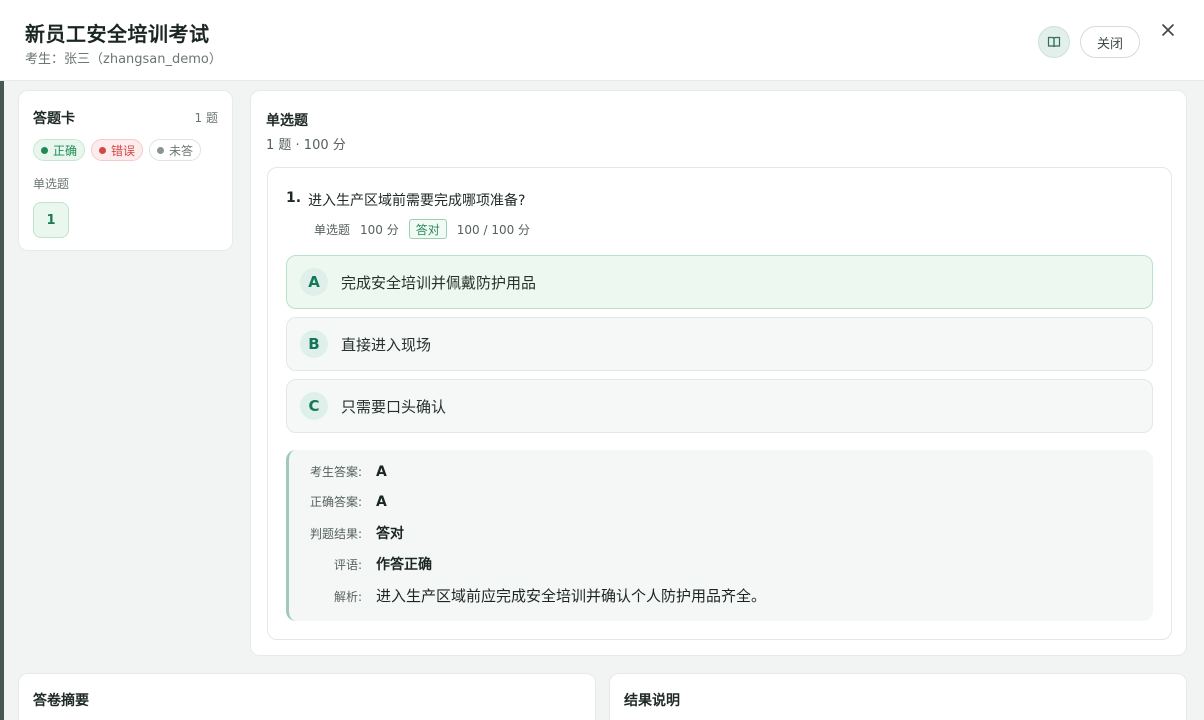  What do you see at coordinates (287, 121) in the screenshot?
I see `section-title: 单选题` at bounding box center [287, 121].